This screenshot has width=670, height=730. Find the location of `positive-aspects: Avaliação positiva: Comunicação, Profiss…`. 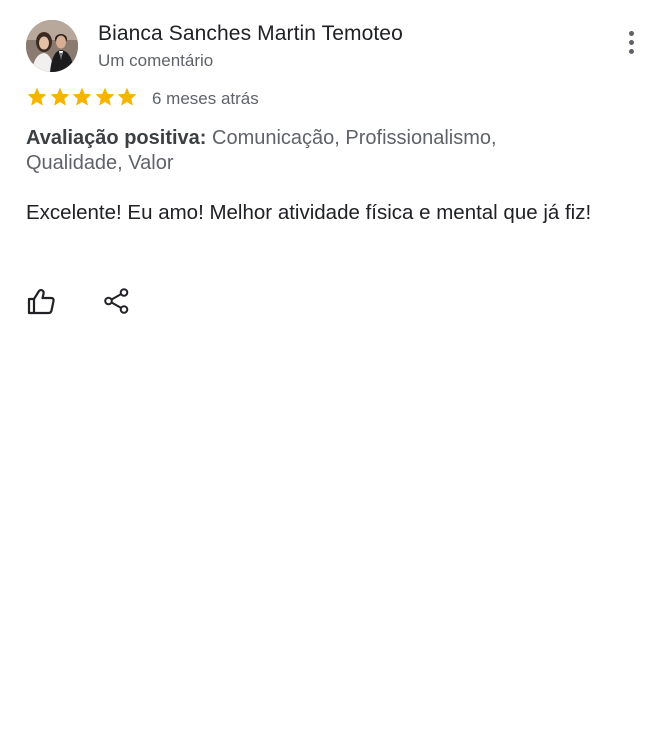

positive-aspects: Avaliação positiva: Comunicação, Profiss… is located at coordinates (306, 151).